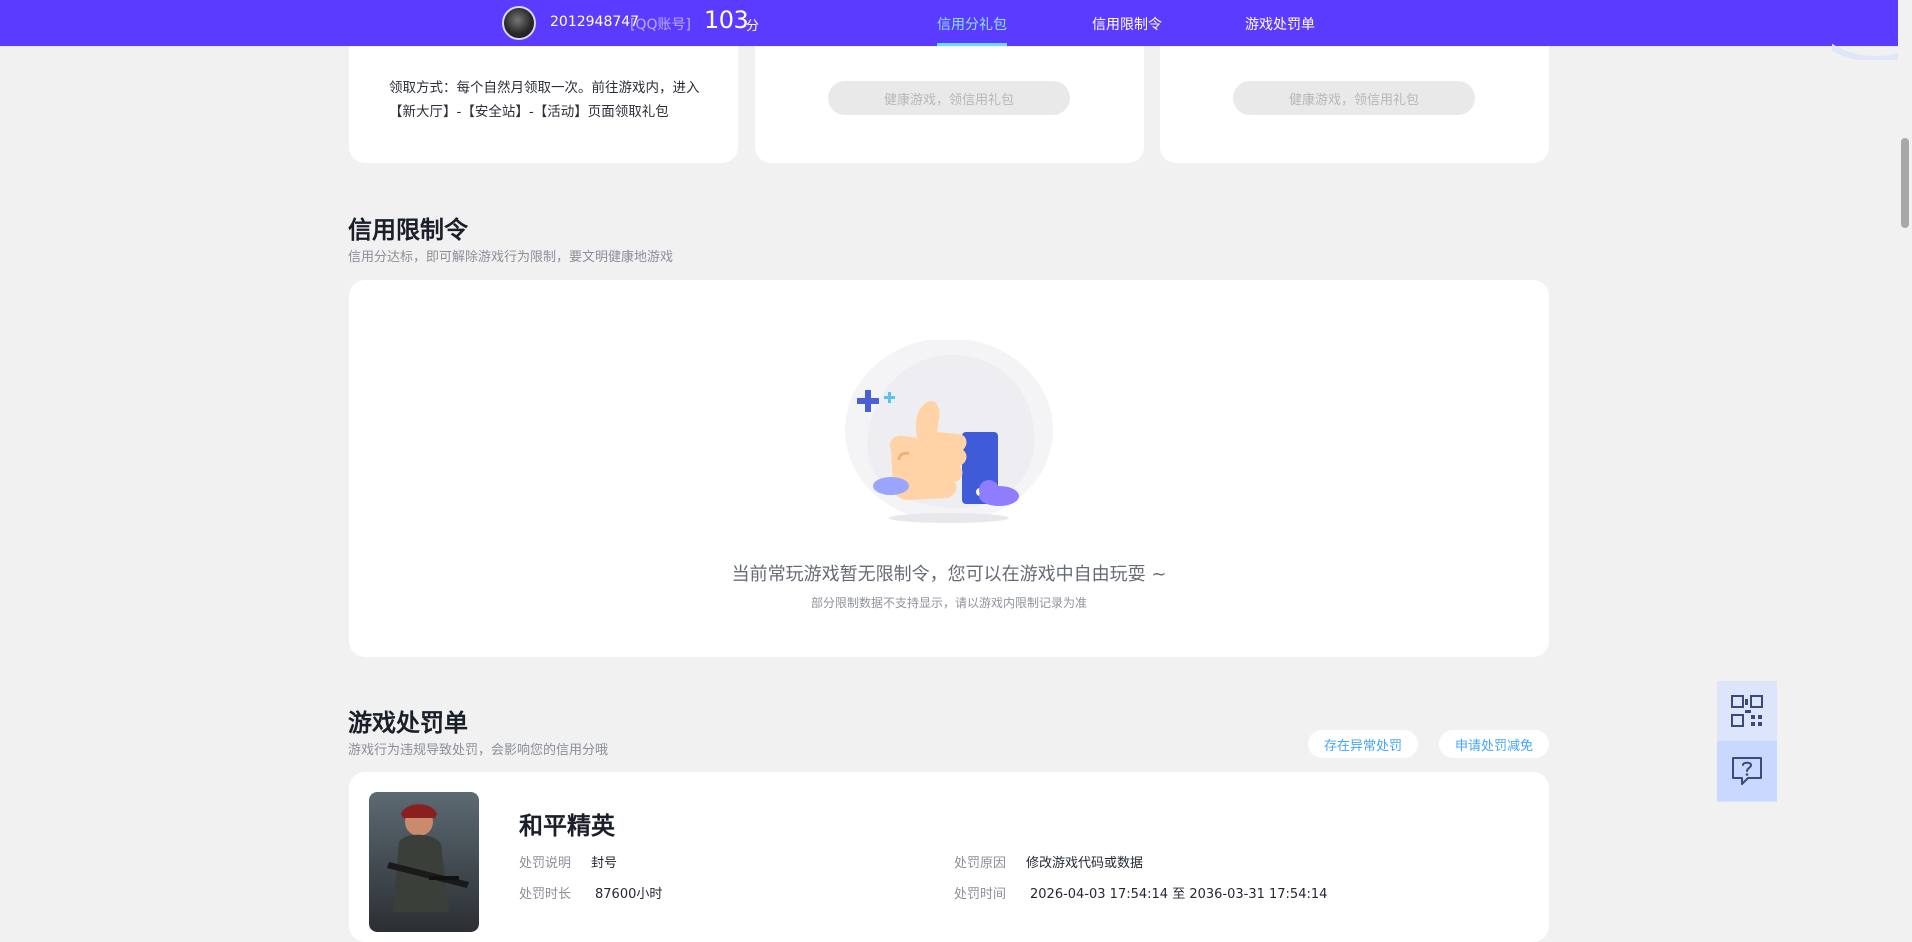 This screenshot has width=1912, height=942. Describe the element at coordinates (1085, 863) in the screenshot. I see `penalty-reason-value: 修改游戏代码或数据` at that location.